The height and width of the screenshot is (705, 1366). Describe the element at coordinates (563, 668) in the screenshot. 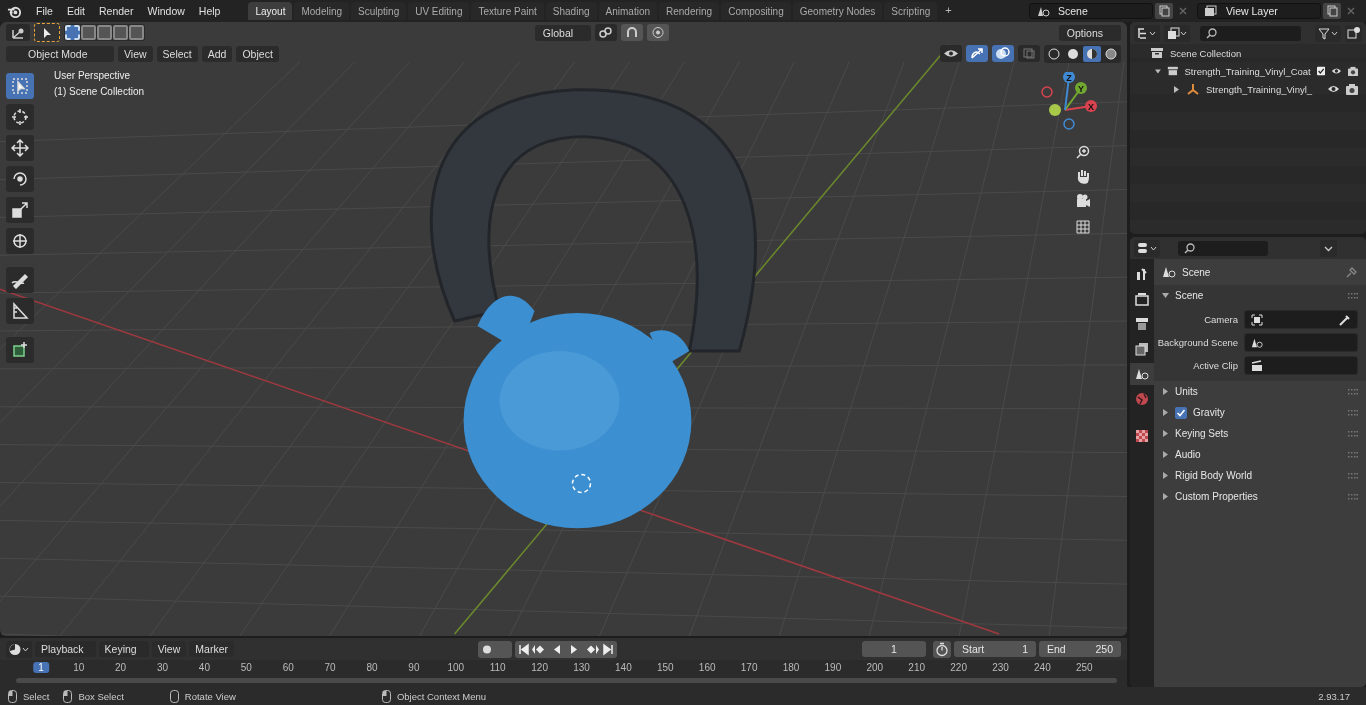

I see `frame-ruler: 1 10 20 30 40 50 60 70 80 90 100 110 120 130 140 150 160 170 180 190 200 210 220 230 240 250` at that location.